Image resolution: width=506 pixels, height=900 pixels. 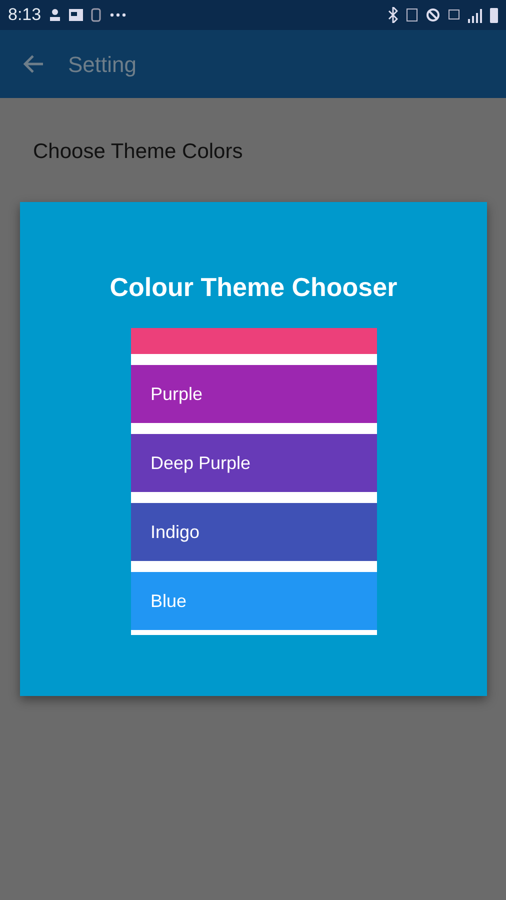 I want to click on bluetooth-icon, so click(x=393, y=15).